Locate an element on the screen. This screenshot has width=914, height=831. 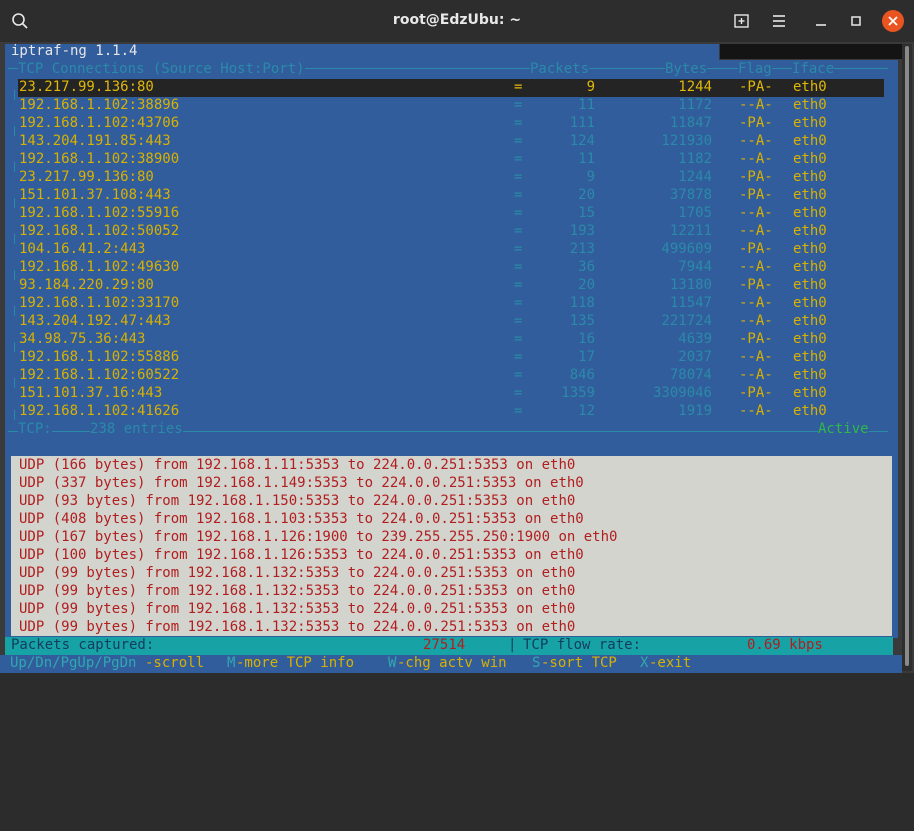
tcp-row-address: 34.98.75.36:443 is located at coordinates (82, 339).